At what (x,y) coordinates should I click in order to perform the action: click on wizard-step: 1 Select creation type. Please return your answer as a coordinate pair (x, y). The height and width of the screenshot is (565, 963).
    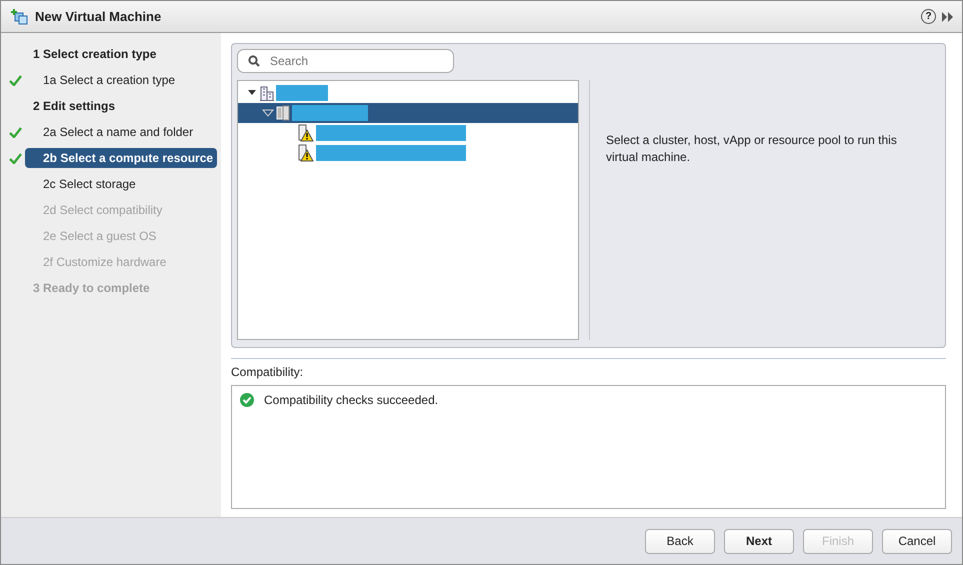
    Looking at the image, I should click on (93, 54).